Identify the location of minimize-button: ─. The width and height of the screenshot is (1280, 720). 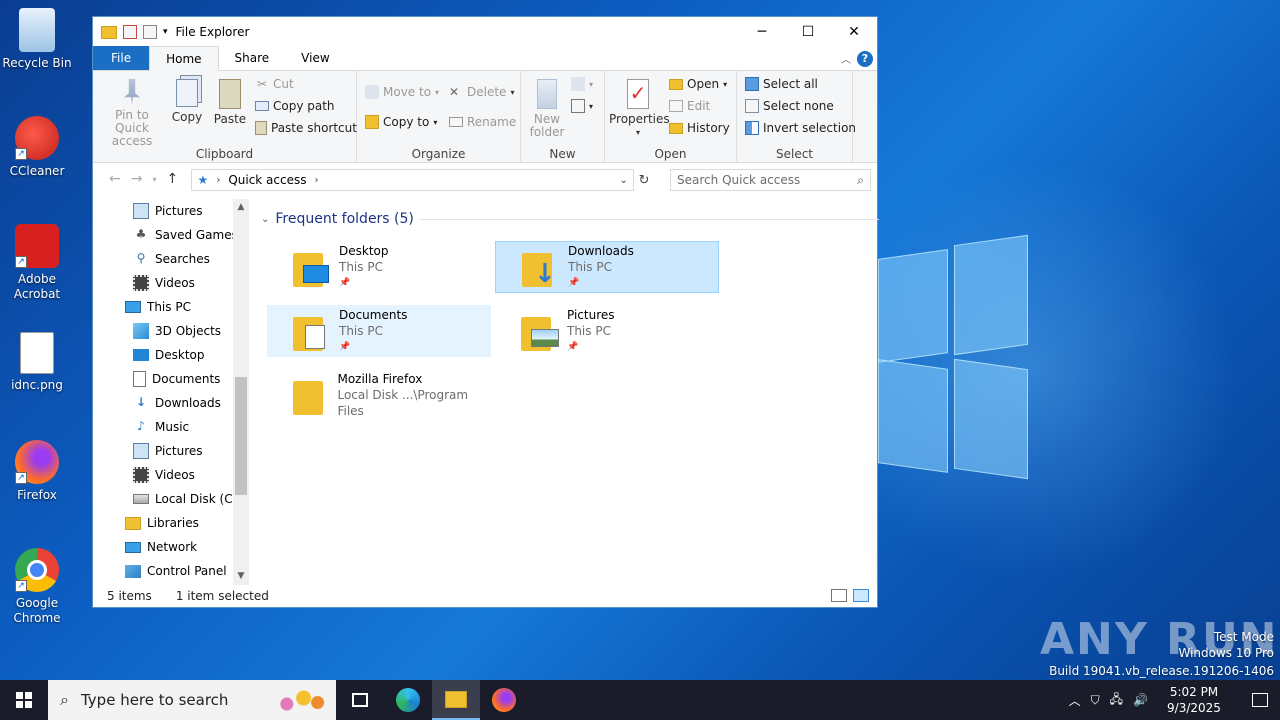
(762, 32).